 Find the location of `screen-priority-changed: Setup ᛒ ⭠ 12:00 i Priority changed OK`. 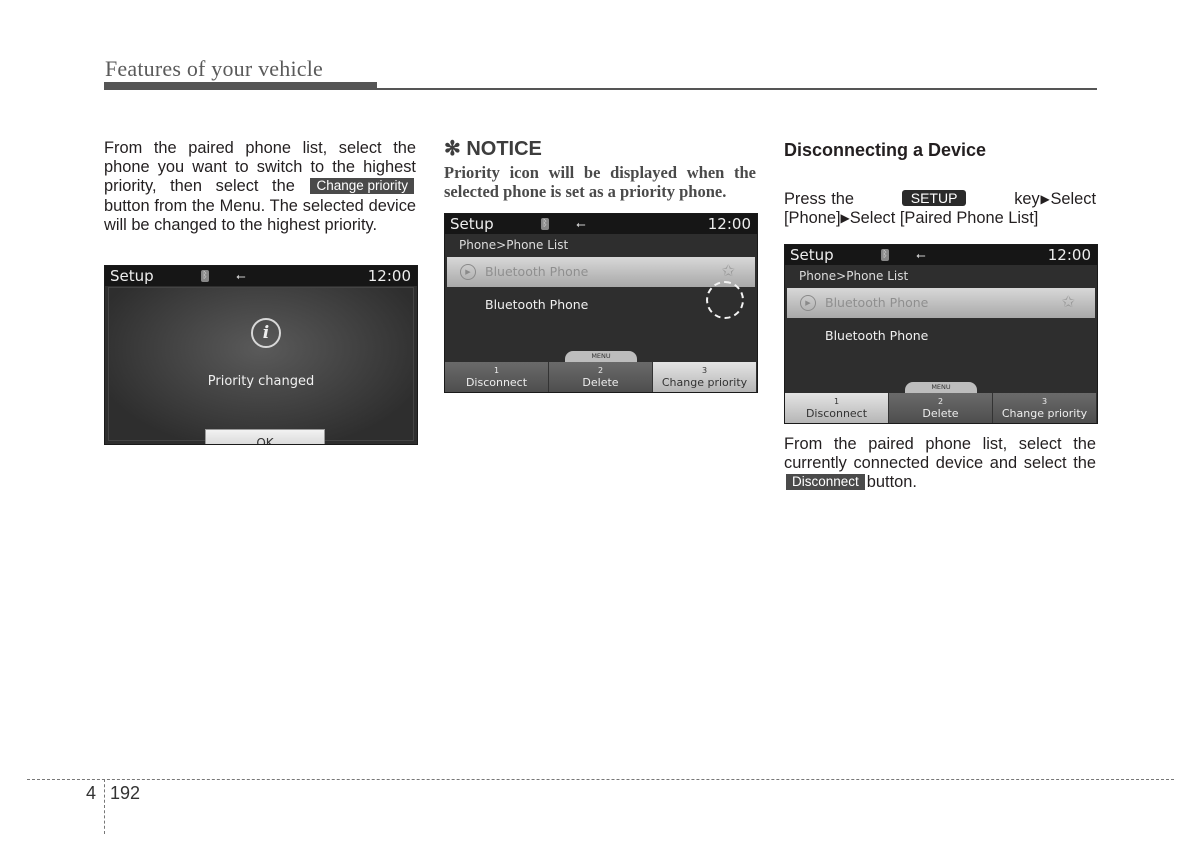

screen-priority-changed: Setup ᛒ ⭠ 12:00 i Priority changed OK is located at coordinates (261, 355).